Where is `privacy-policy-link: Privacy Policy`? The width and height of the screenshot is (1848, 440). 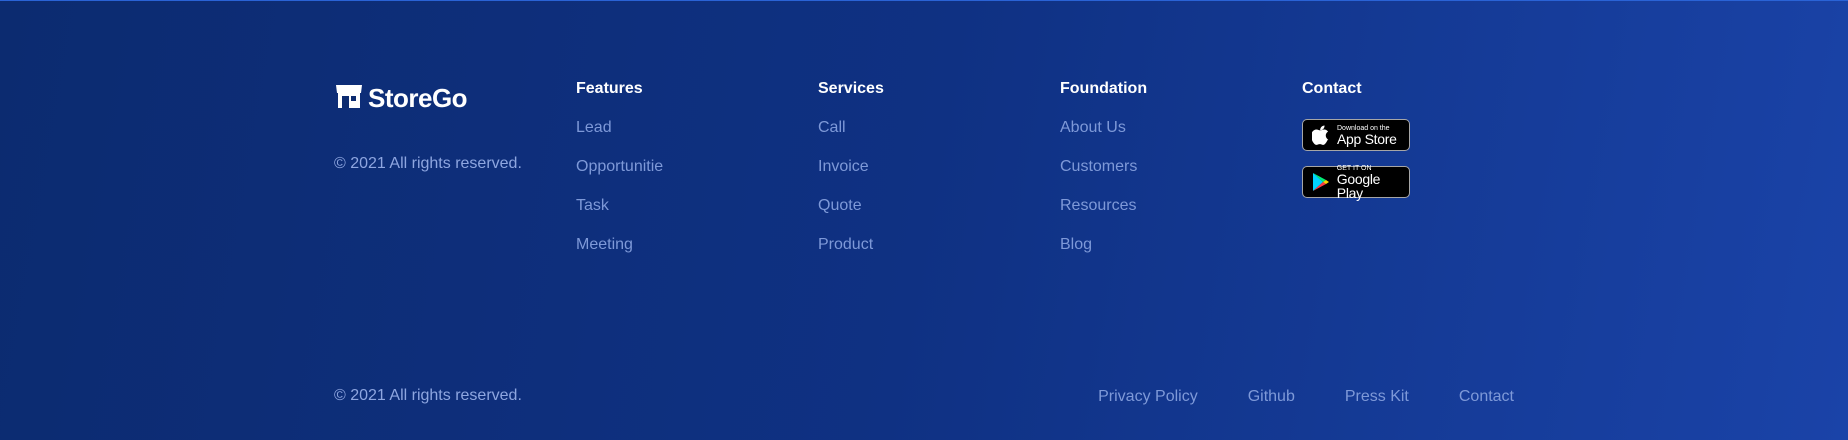 privacy-policy-link: Privacy Policy is located at coordinates (1148, 397).